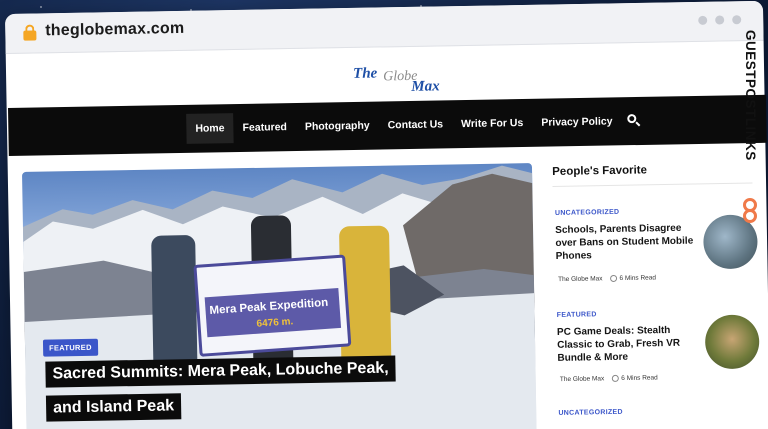 The width and height of the screenshot is (768, 429). I want to click on nav-write-for-us: Write For Us, so click(492, 123).